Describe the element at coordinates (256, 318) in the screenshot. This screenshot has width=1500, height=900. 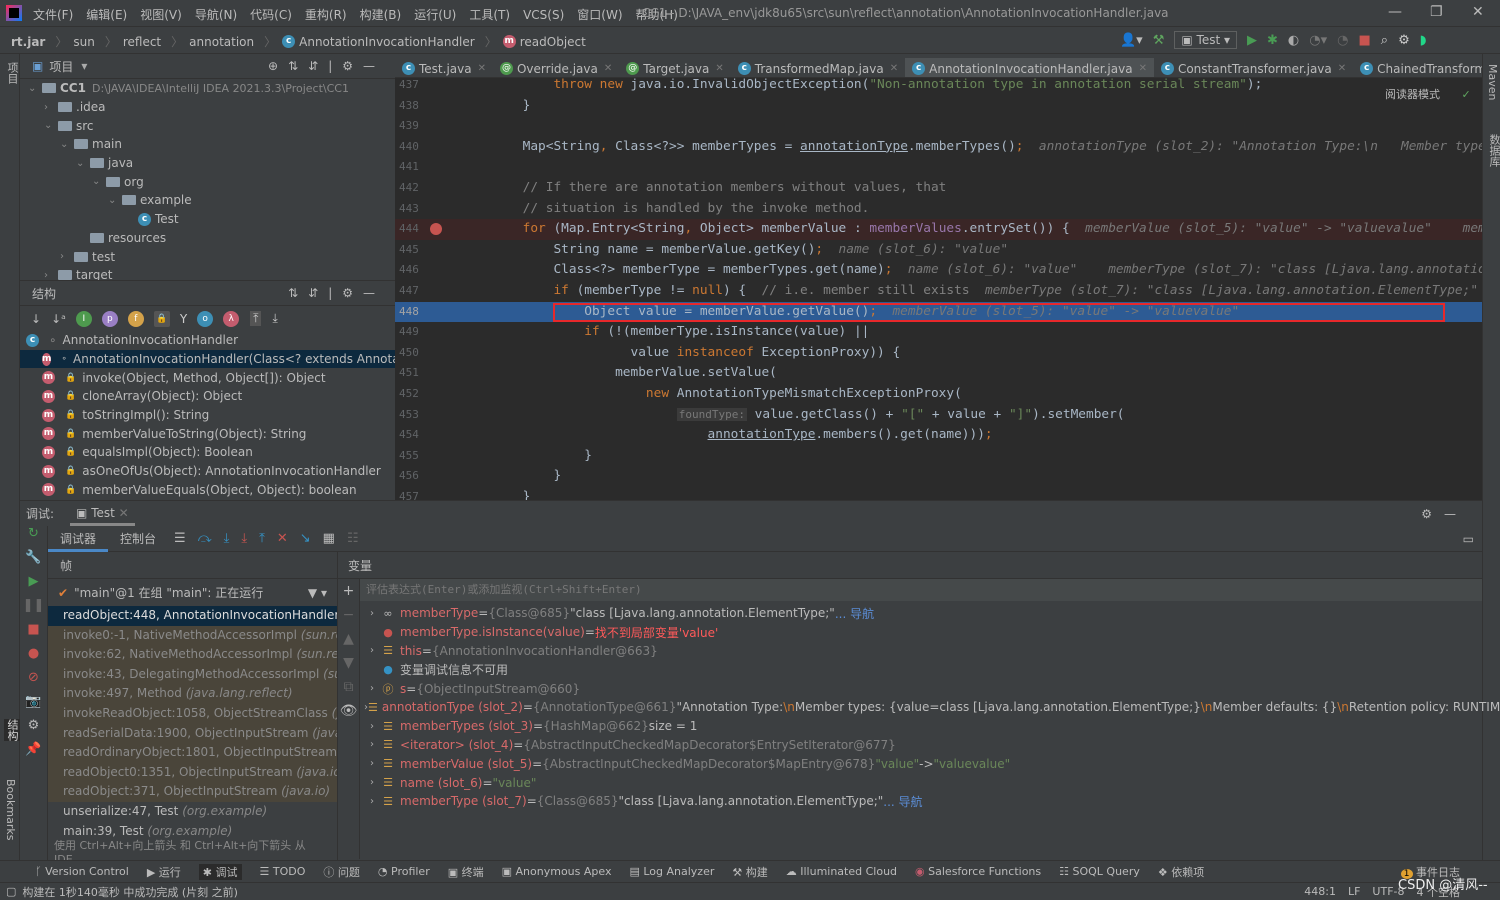
I see `autoscroll-to-source-icon: ⤒` at that location.